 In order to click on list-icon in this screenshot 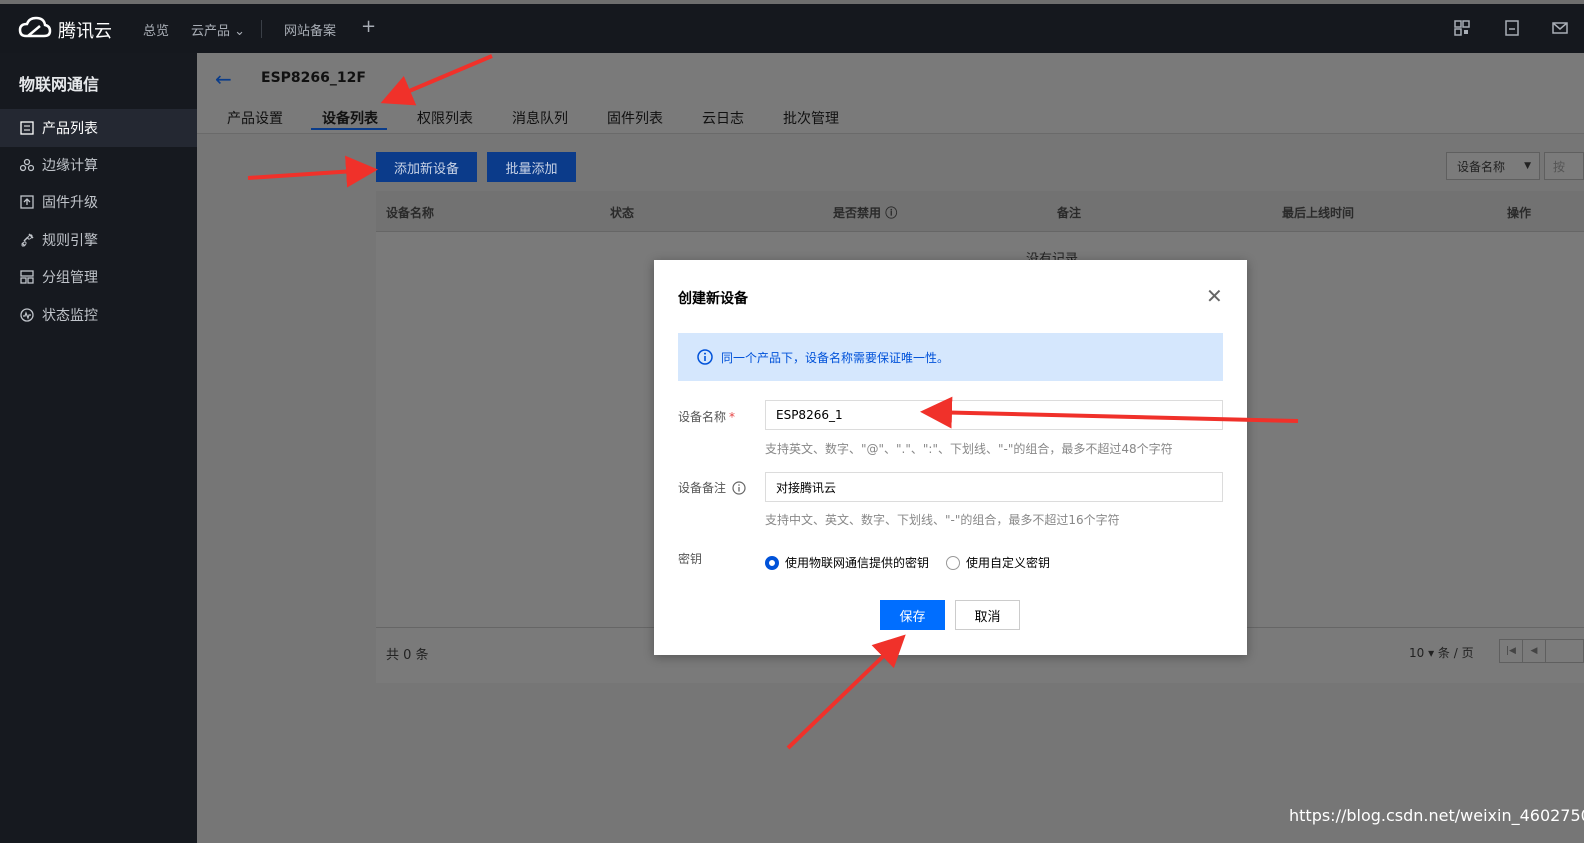, I will do `click(27, 128)`.